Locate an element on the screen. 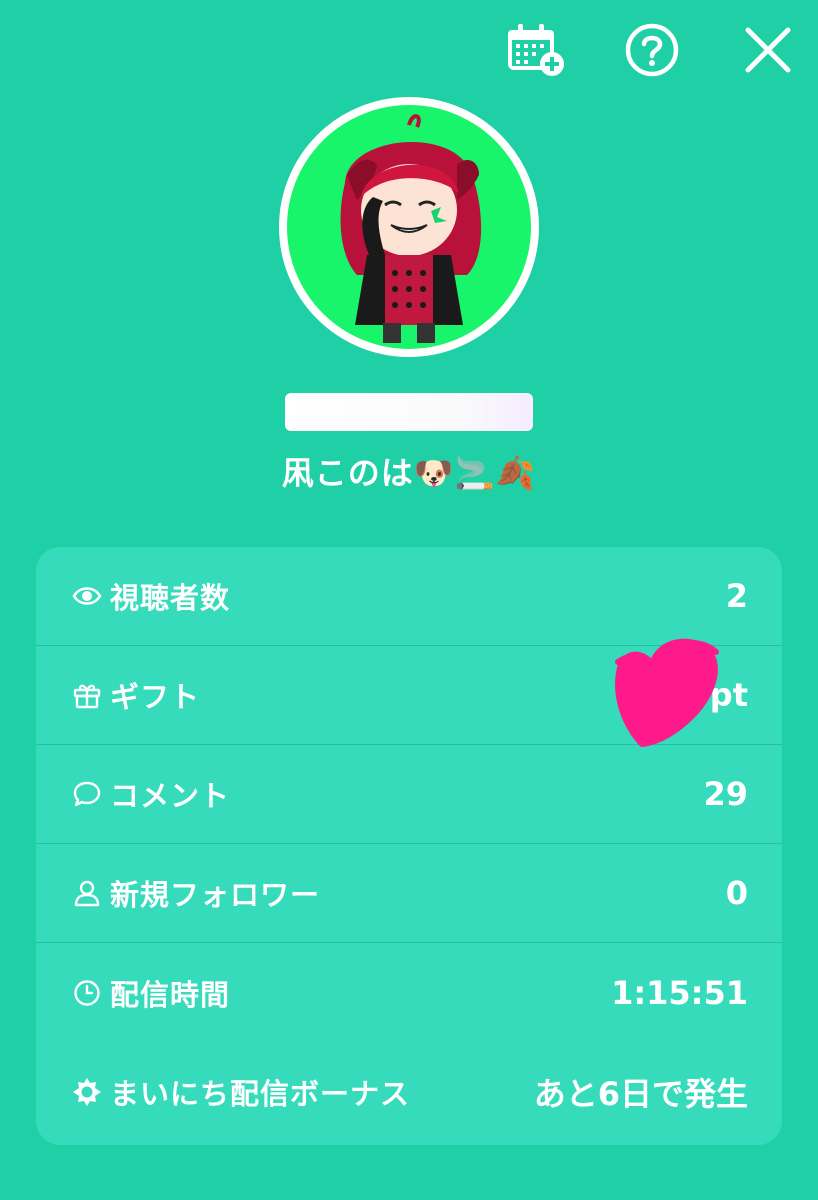 Image resolution: width=818 pixels, height=1200 pixels. stat-value: あと6日で発生 is located at coordinates (640, 1093).